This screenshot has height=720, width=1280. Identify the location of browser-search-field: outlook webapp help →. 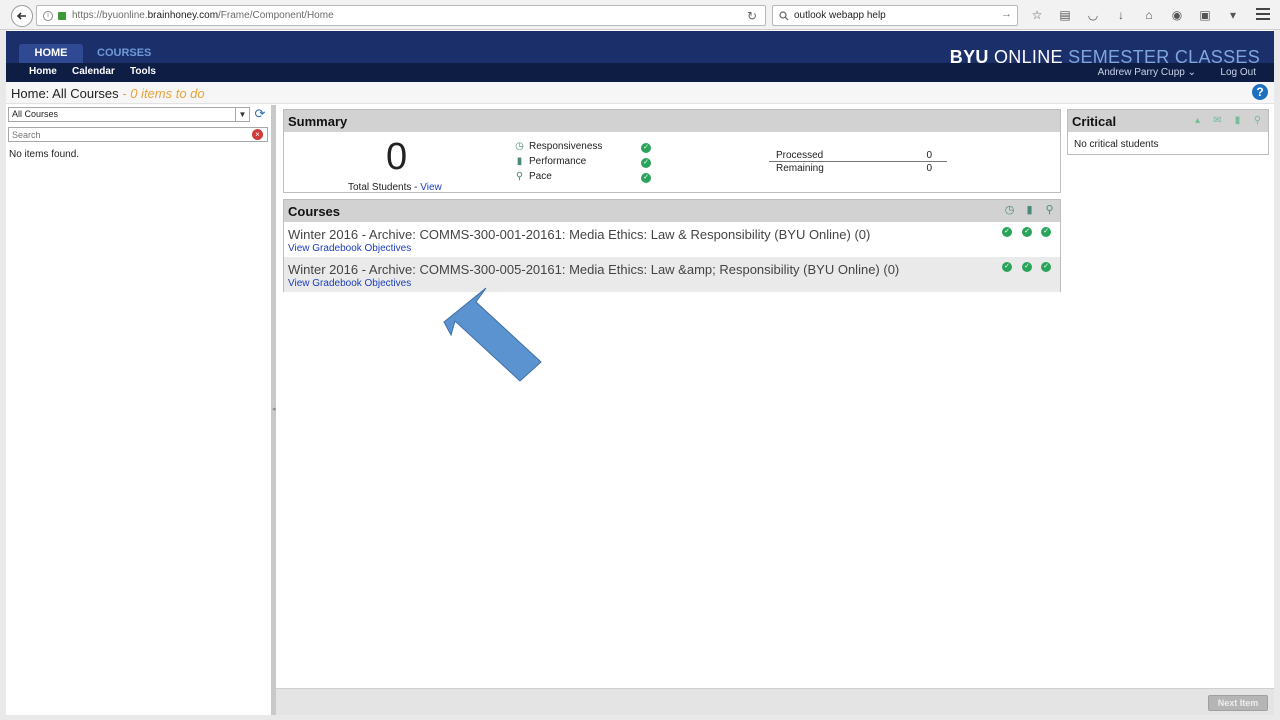
(895, 15).